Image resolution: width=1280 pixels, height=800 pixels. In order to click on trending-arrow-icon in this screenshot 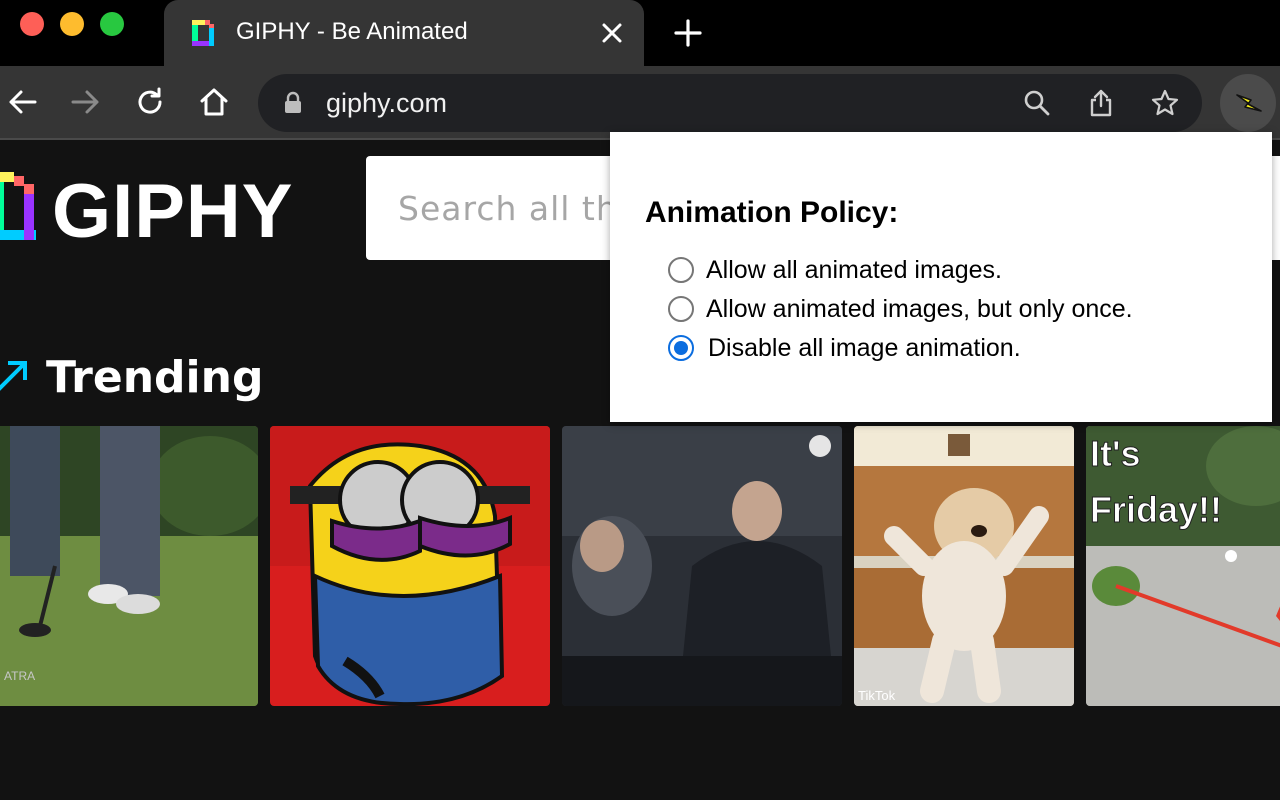, I will do `click(13, 376)`.